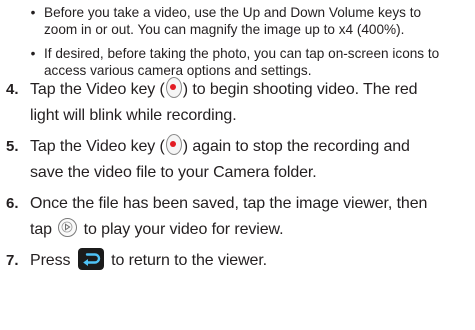  I want to click on step-text-fragment: ) again to stop the recording and, so click(296, 146).